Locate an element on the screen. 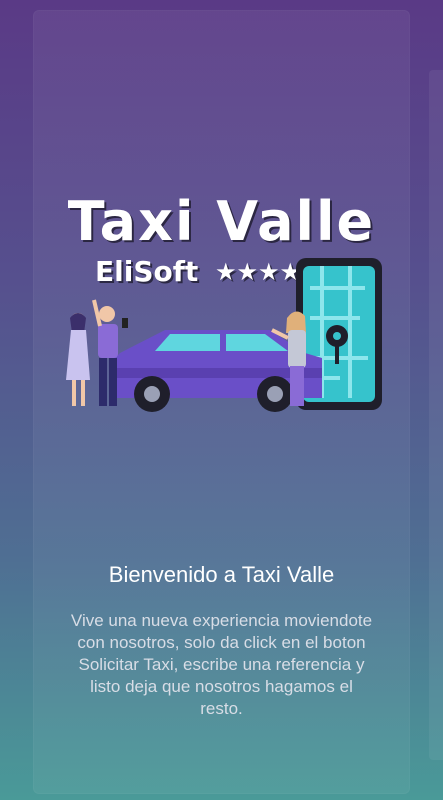 This screenshot has width=443, height=800. woman-figure-icon is located at coordinates (78, 359).